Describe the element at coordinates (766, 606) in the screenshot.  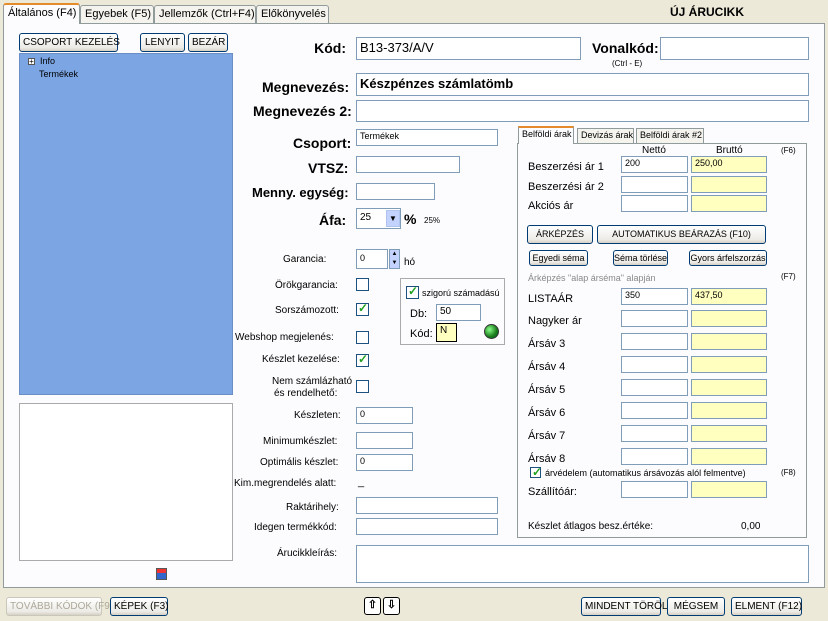
I see `save-button: ELMENT (F12)` at that location.